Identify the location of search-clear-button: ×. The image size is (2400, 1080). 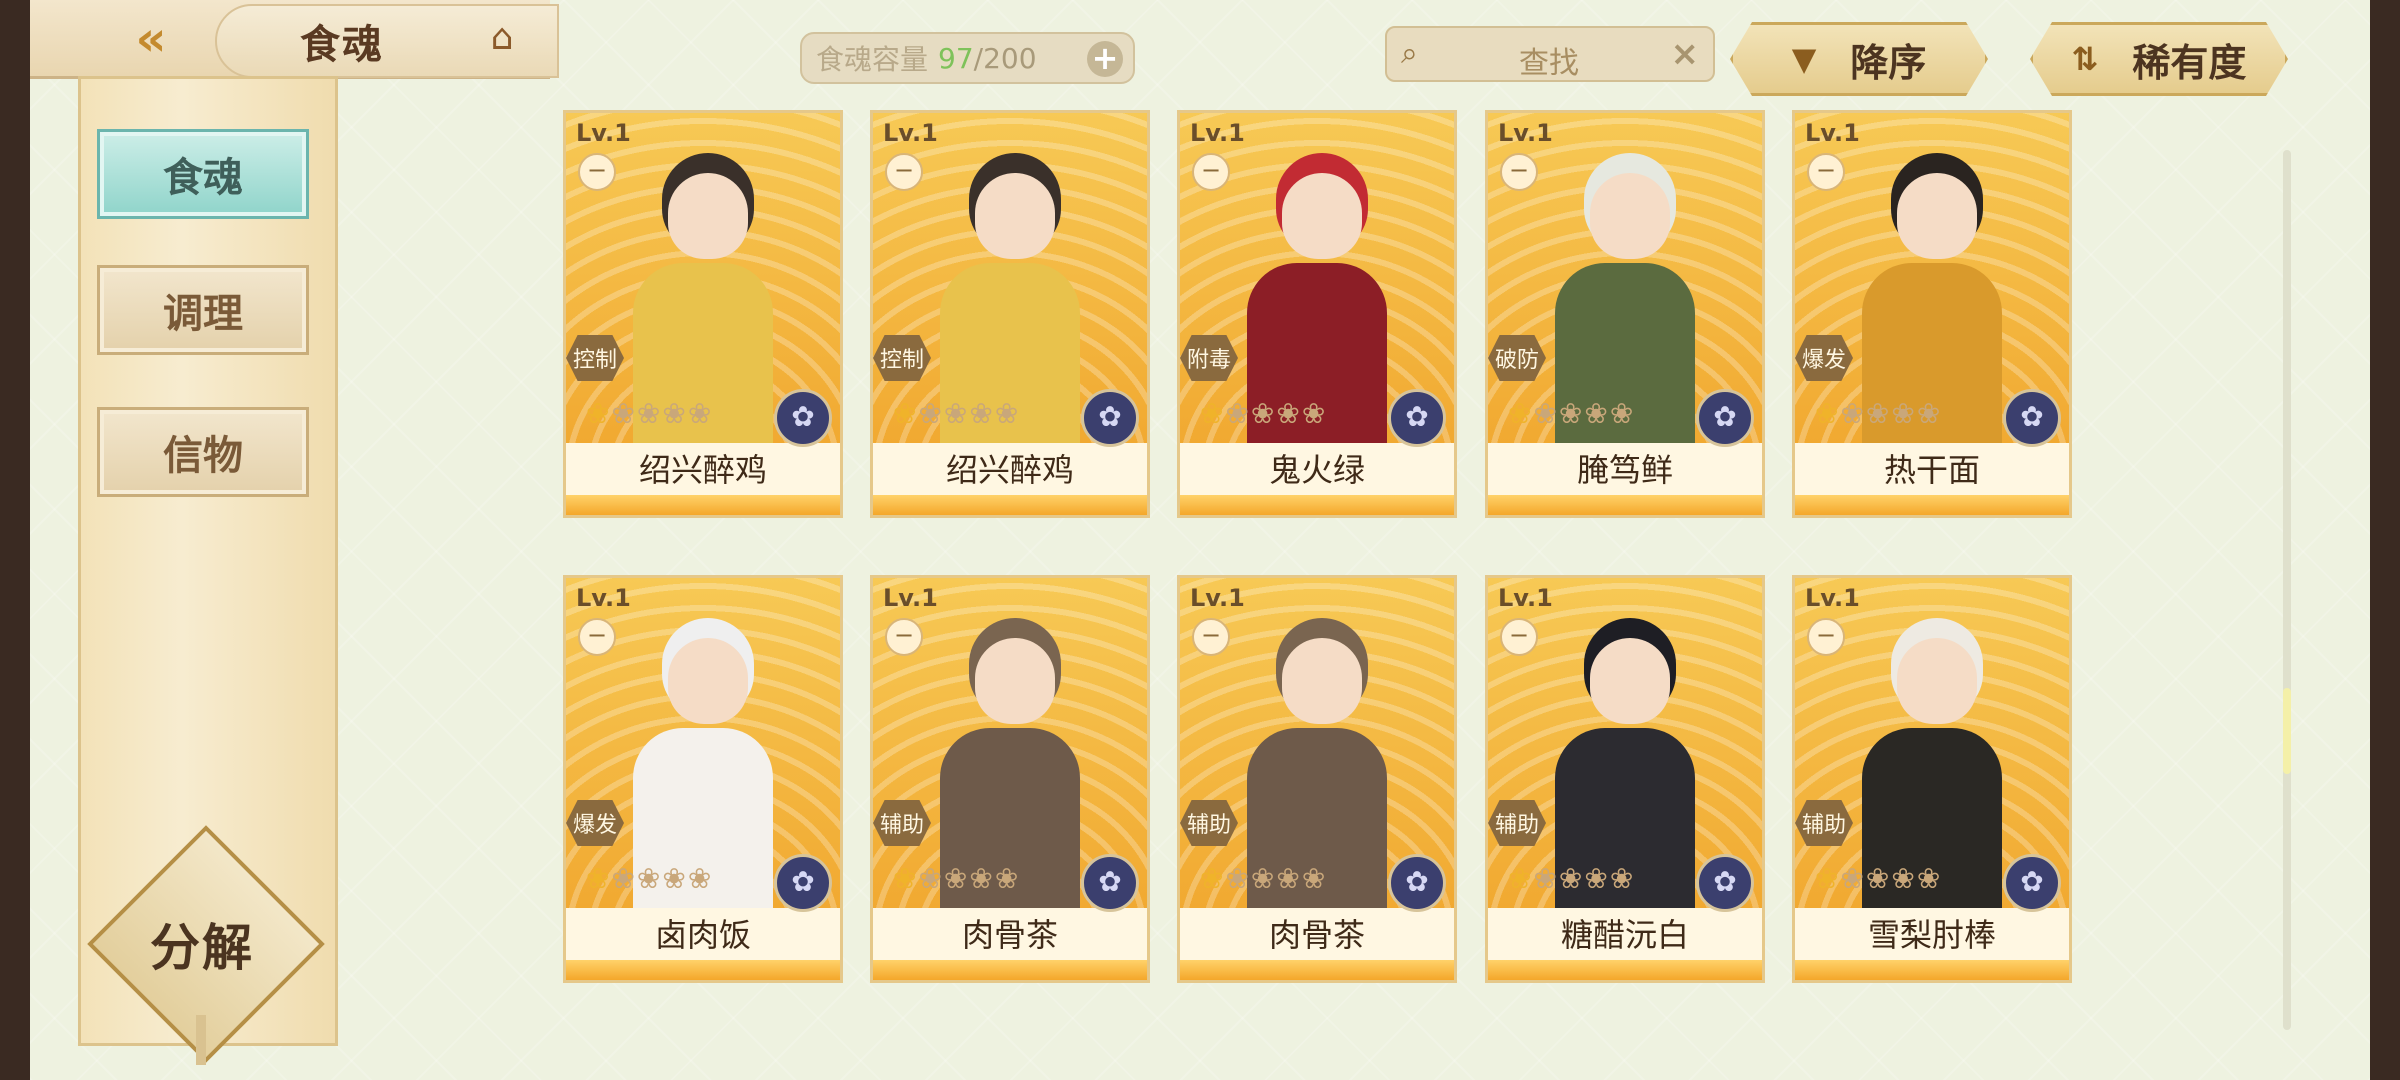
(1685, 54).